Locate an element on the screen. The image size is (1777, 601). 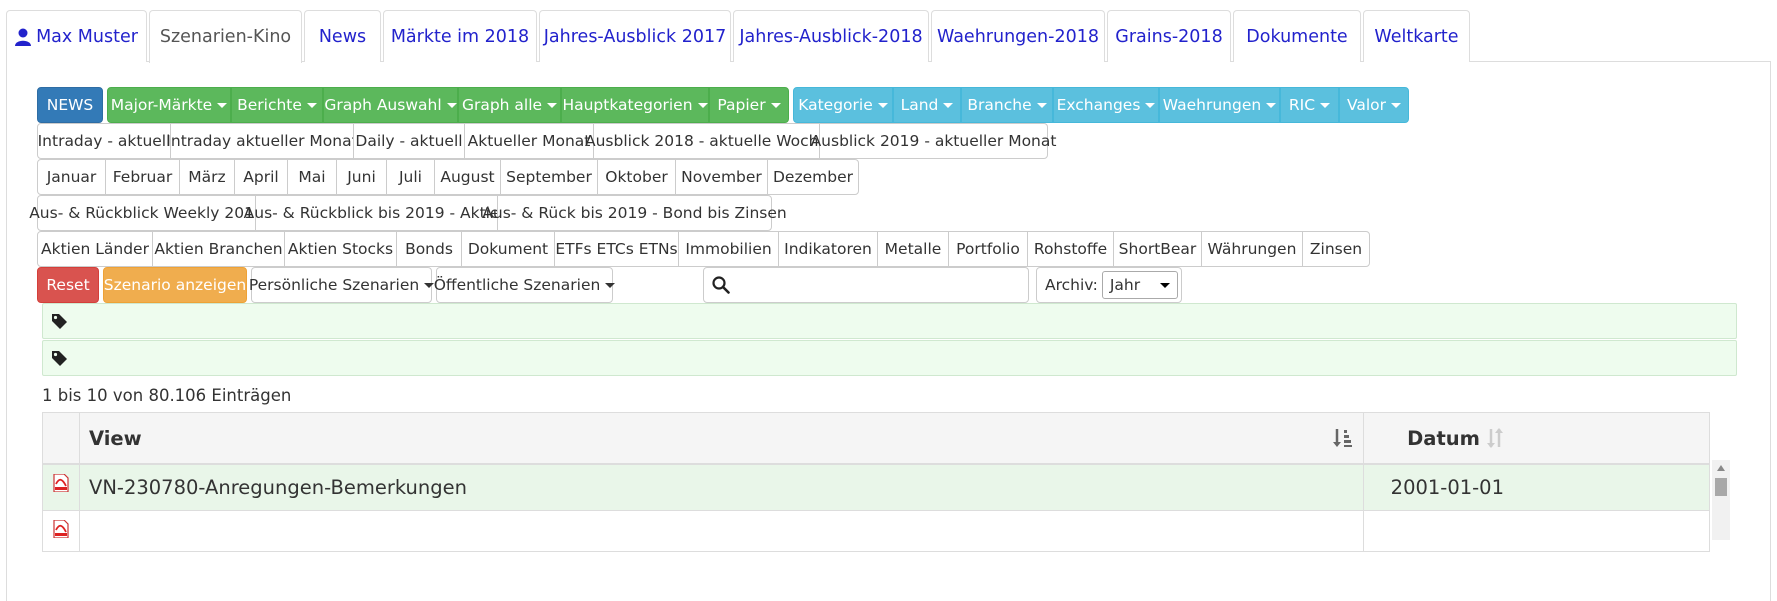
tab-maerkte-2018: Märkte im 2018 is located at coordinates (460, 36).